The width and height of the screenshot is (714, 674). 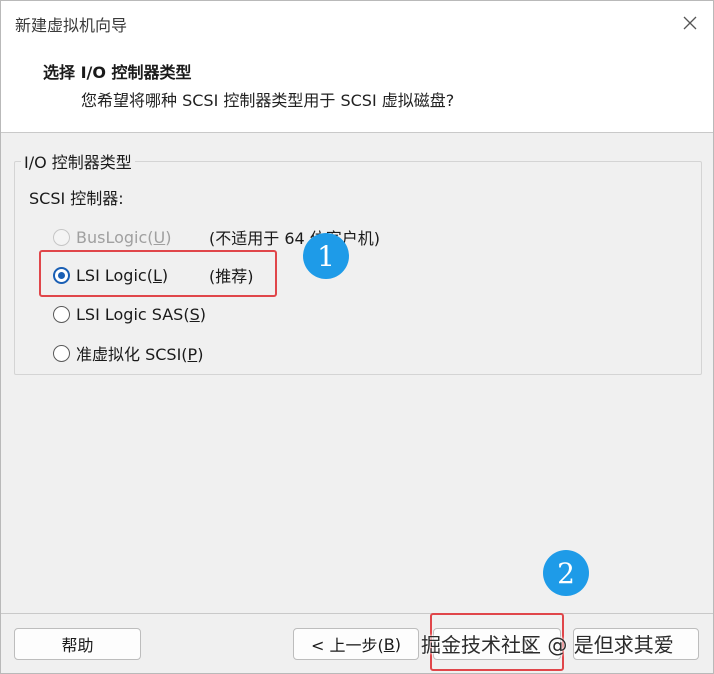 What do you see at coordinates (357, 23) in the screenshot?
I see `title-bar: 新建虚拟机向导` at bounding box center [357, 23].